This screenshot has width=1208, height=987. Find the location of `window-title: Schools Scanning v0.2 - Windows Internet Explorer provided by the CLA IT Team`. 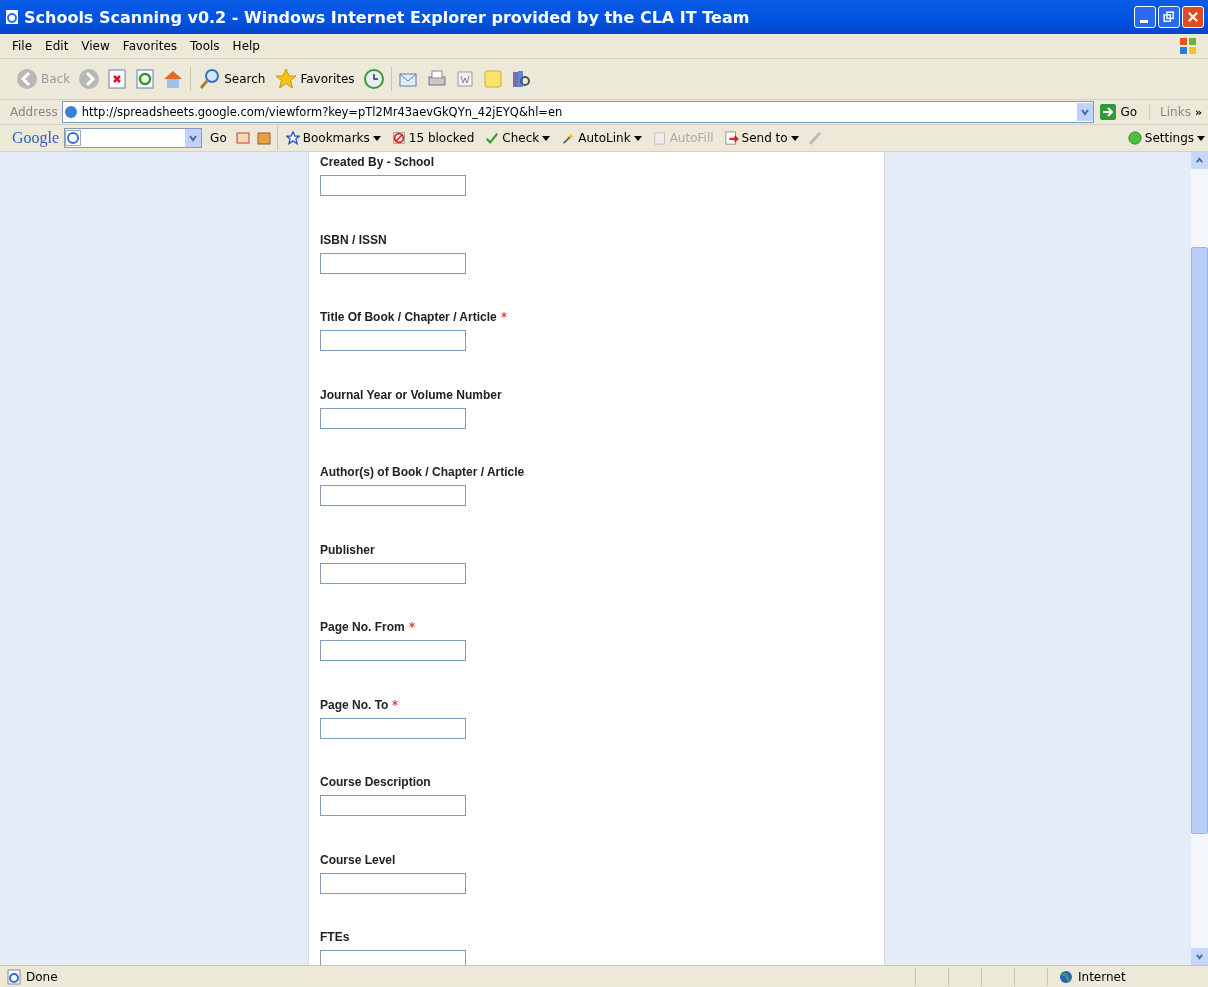

window-title: Schools Scanning v0.2 - Windows Internet Explorer provided by the CLA IT Team is located at coordinates (387, 17).